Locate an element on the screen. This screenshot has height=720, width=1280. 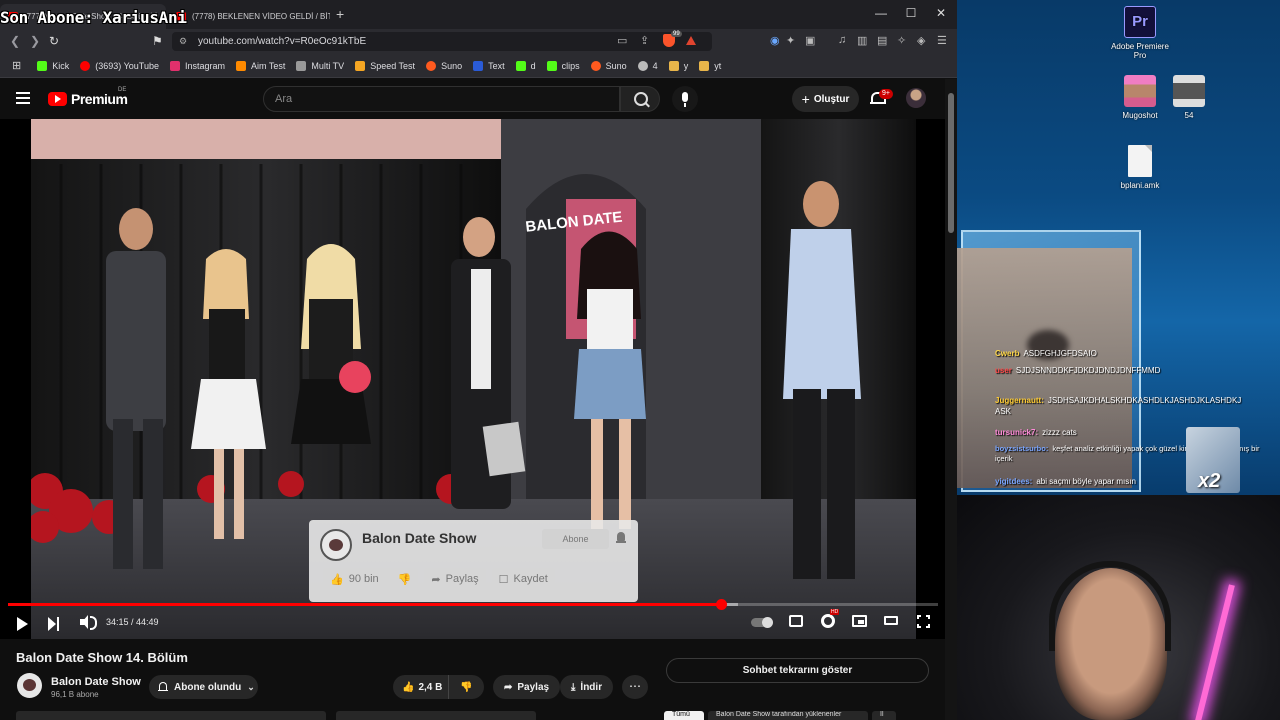
media-icon: ♫ is located at coordinates (842, 40).